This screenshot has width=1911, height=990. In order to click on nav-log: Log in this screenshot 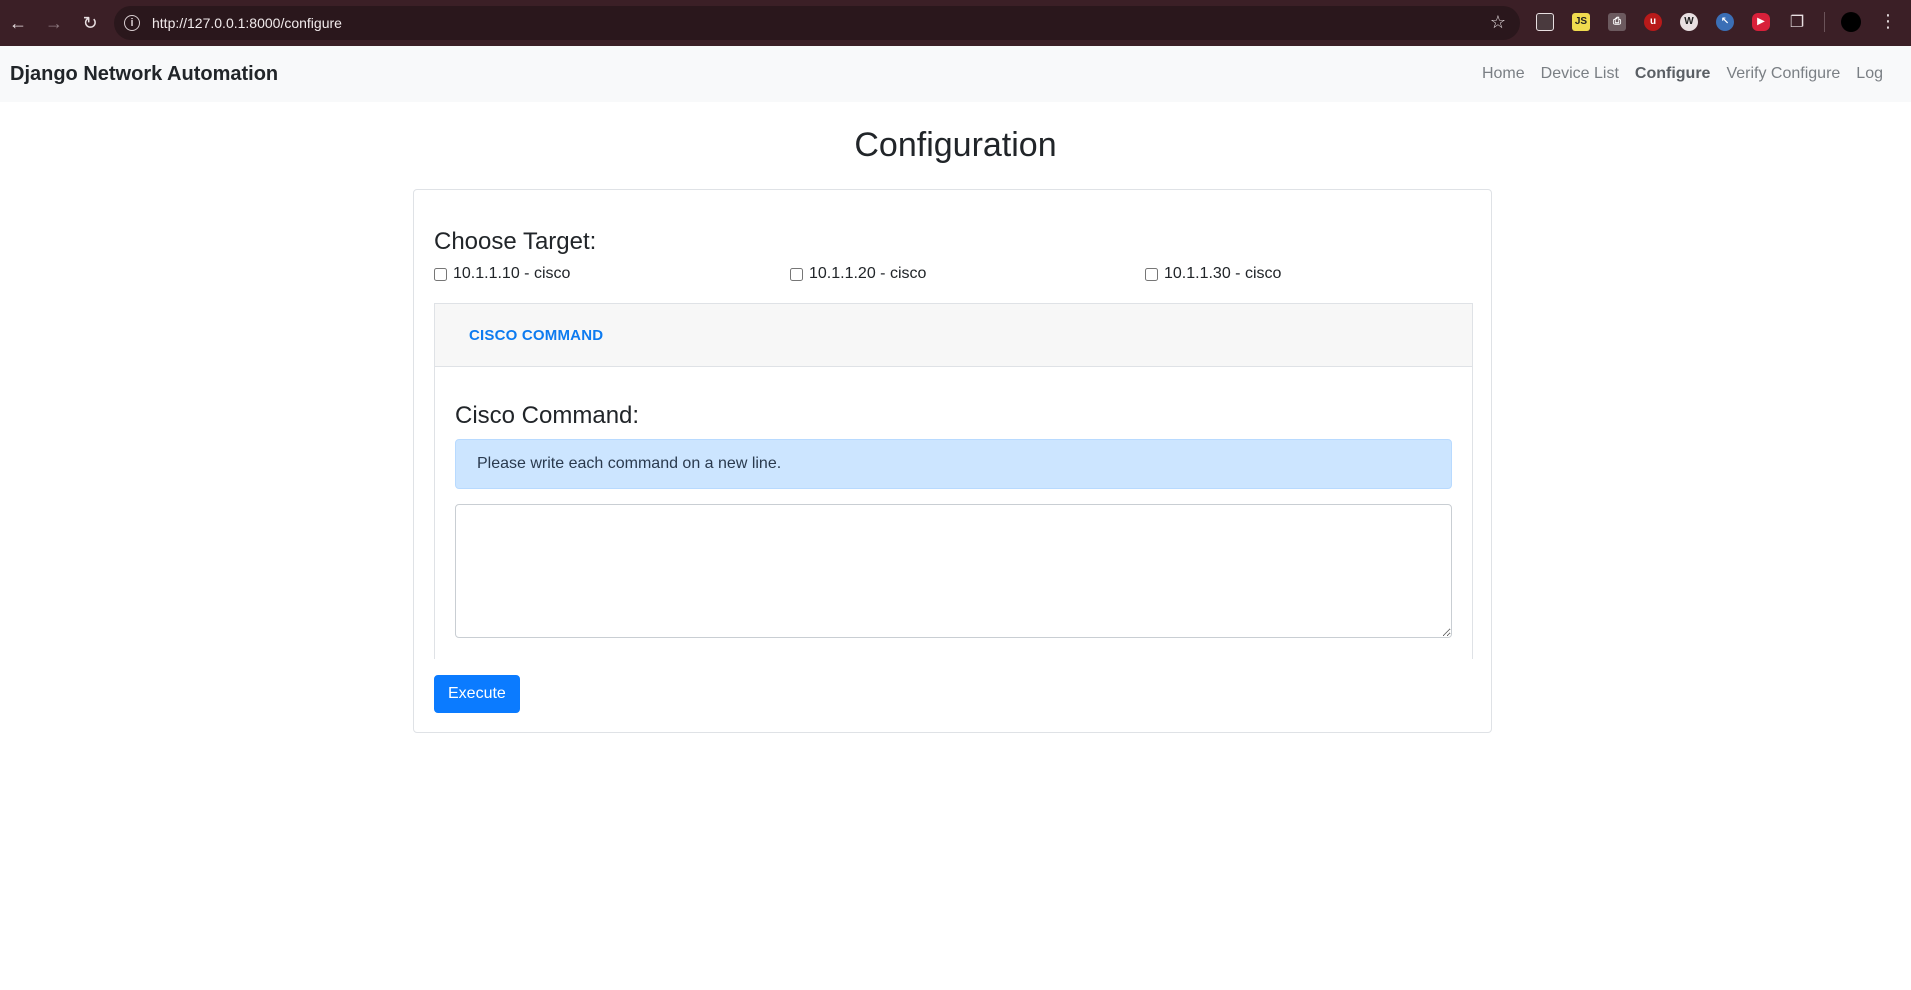, I will do `click(1869, 74)`.